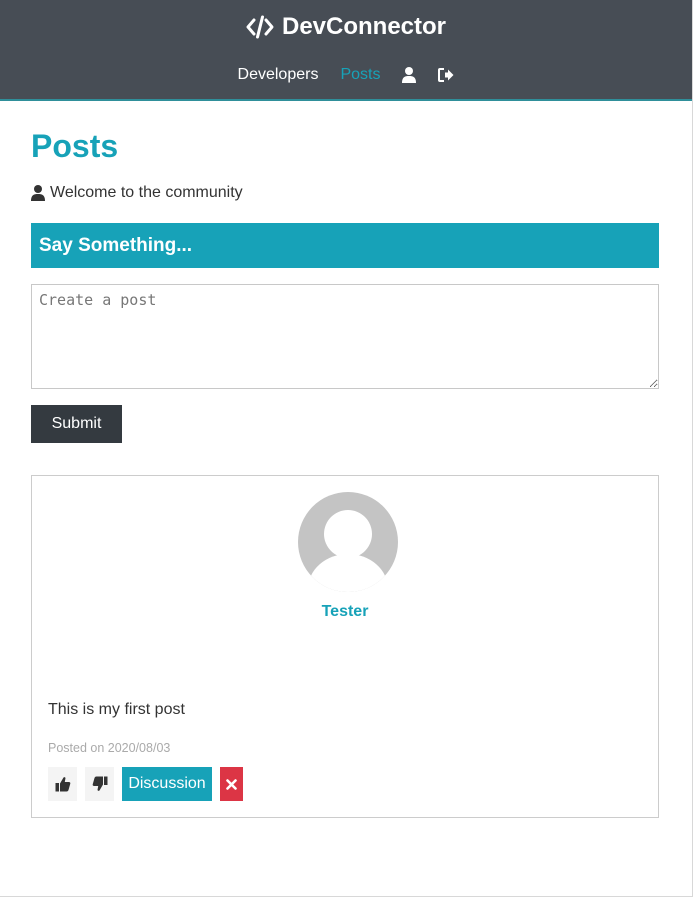 Image resolution: width=693 pixels, height=897 pixels. Describe the element at coordinates (75, 146) in the screenshot. I see `page-title: Posts` at that location.